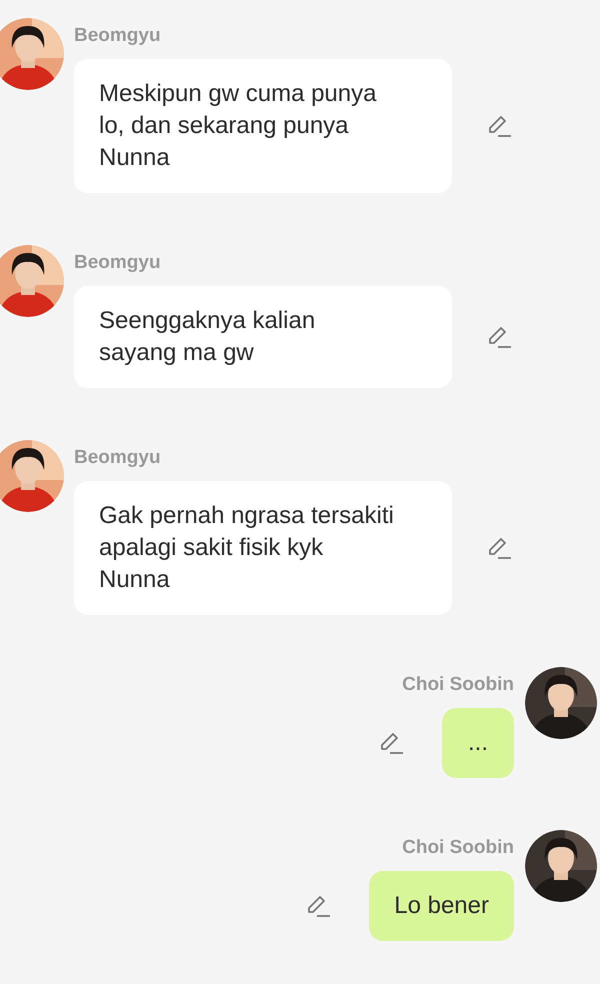  What do you see at coordinates (263, 337) in the screenshot?
I see `message-bubble: Seenggaknya kalian sayang ma gw` at bounding box center [263, 337].